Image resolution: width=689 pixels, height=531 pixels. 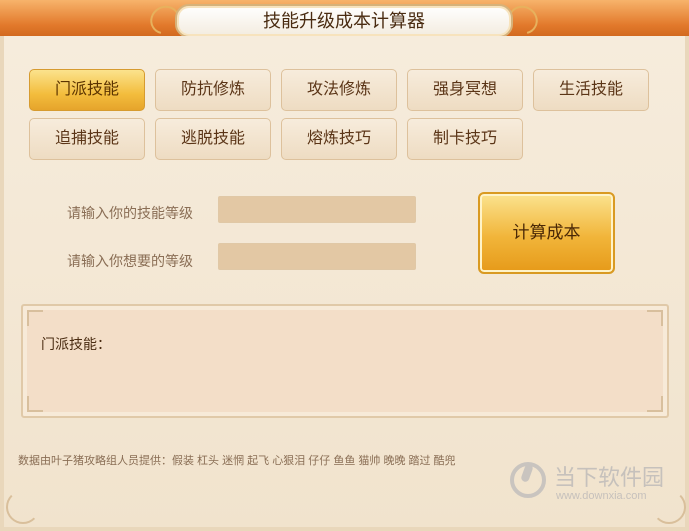 I want to click on watermark-url: www.downxia.com, so click(x=601, y=496).